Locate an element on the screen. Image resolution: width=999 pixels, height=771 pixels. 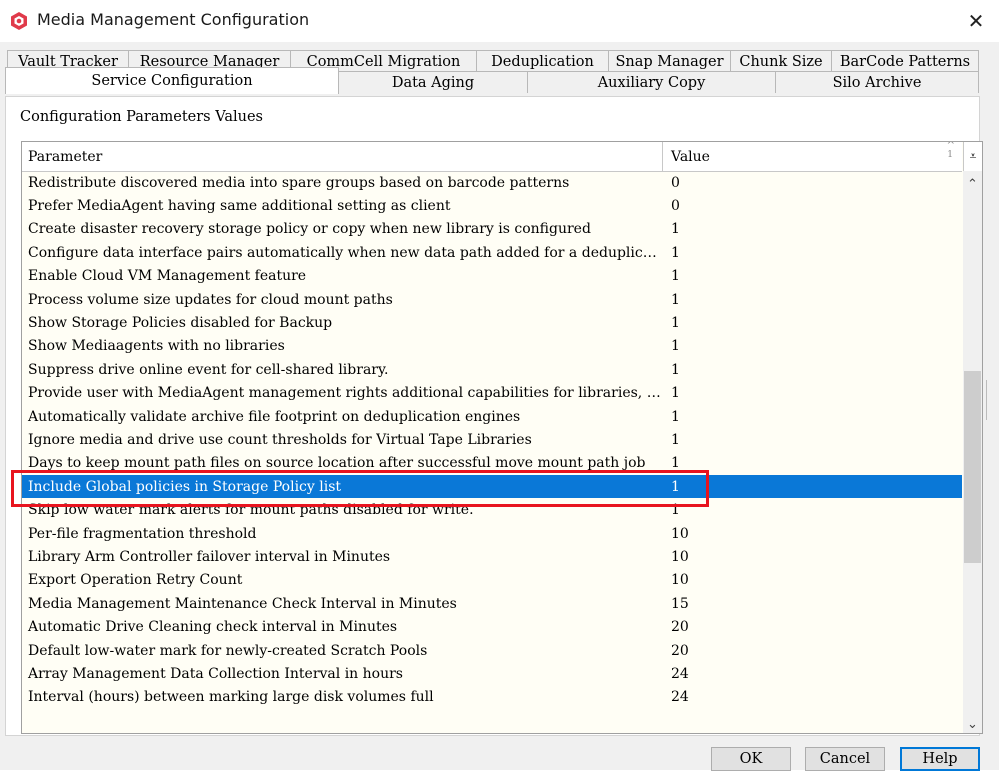
grid-header: Parameter Value ^ 1 is located at coordinates (492, 157).